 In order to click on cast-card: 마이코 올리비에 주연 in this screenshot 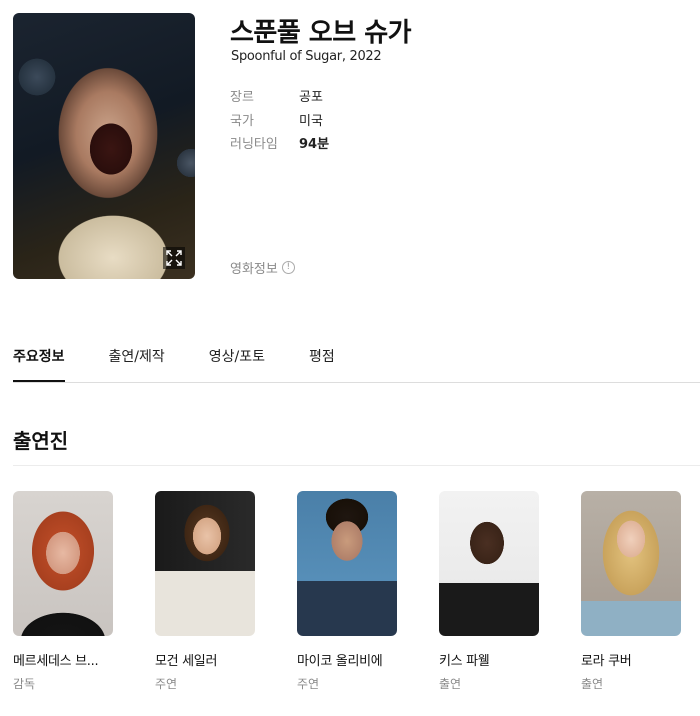, I will do `click(347, 591)`.